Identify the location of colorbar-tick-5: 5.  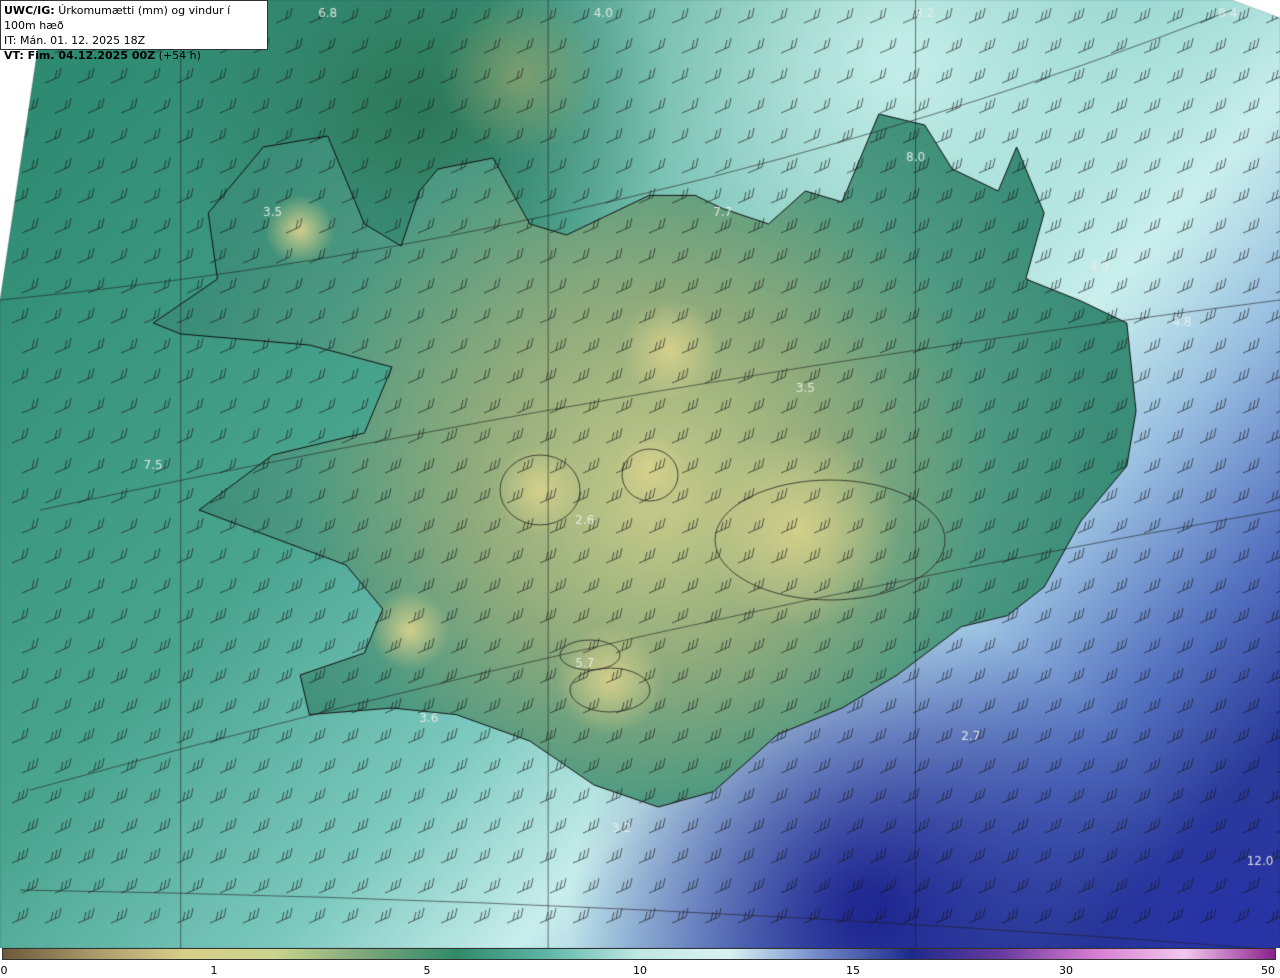
(427, 970).